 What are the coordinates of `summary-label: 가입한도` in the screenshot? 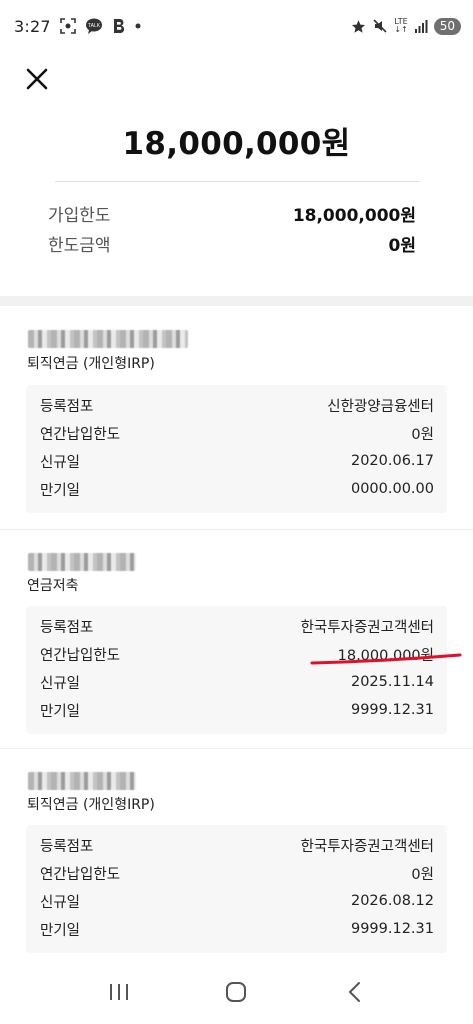 It's located at (79, 215).